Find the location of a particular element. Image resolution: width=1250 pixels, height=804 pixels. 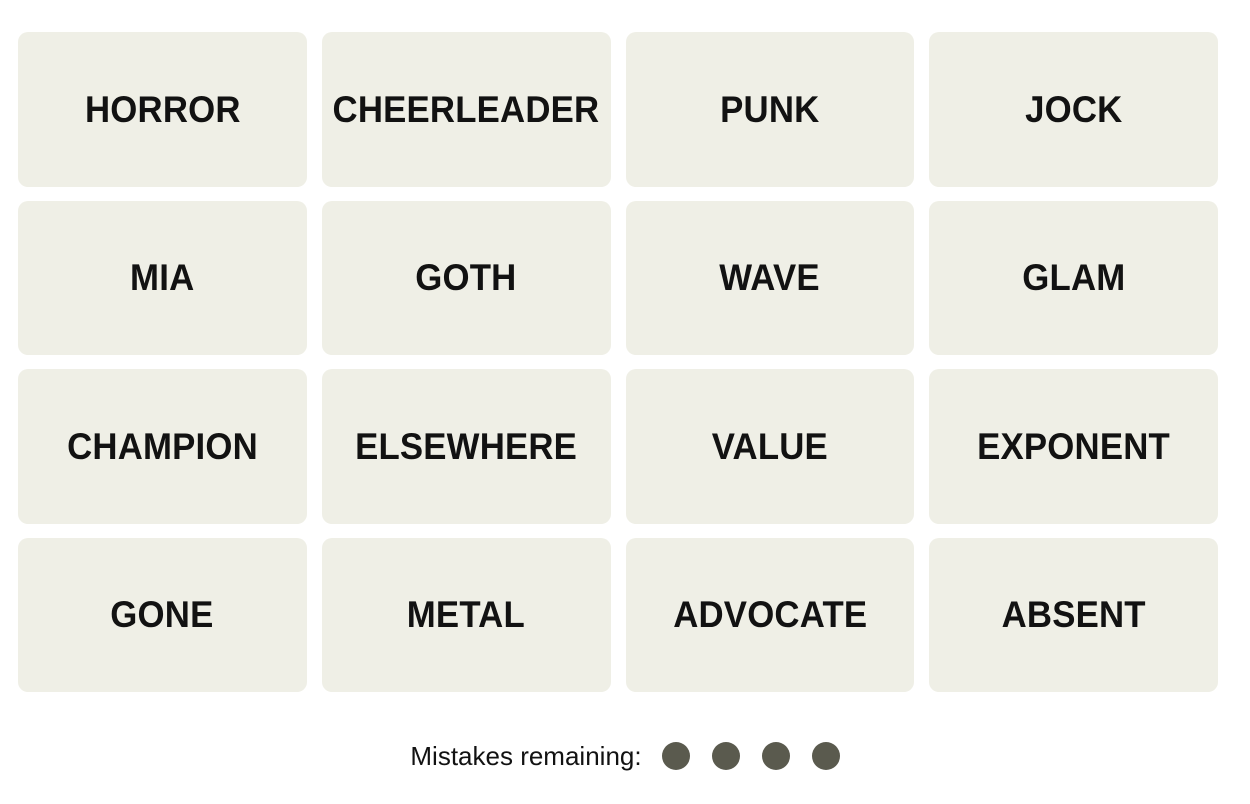

word-tile: ADVOCATE is located at coordinates (770, 614).